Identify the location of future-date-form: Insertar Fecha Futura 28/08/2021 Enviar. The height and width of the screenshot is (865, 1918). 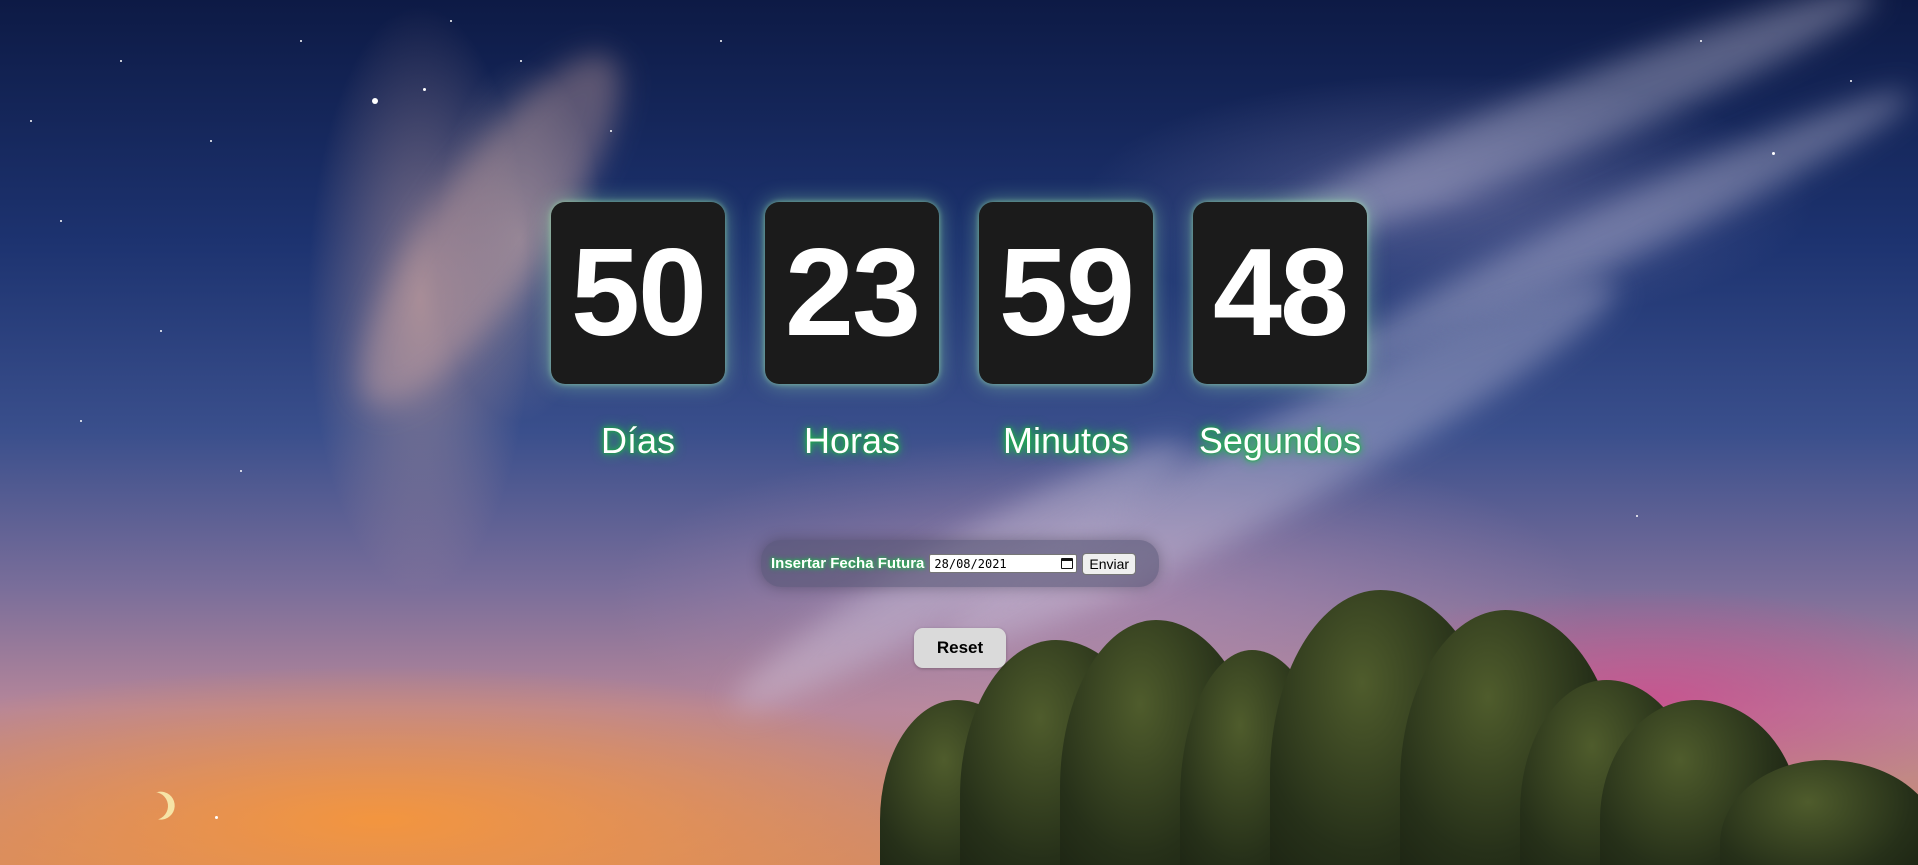
(960, 563).